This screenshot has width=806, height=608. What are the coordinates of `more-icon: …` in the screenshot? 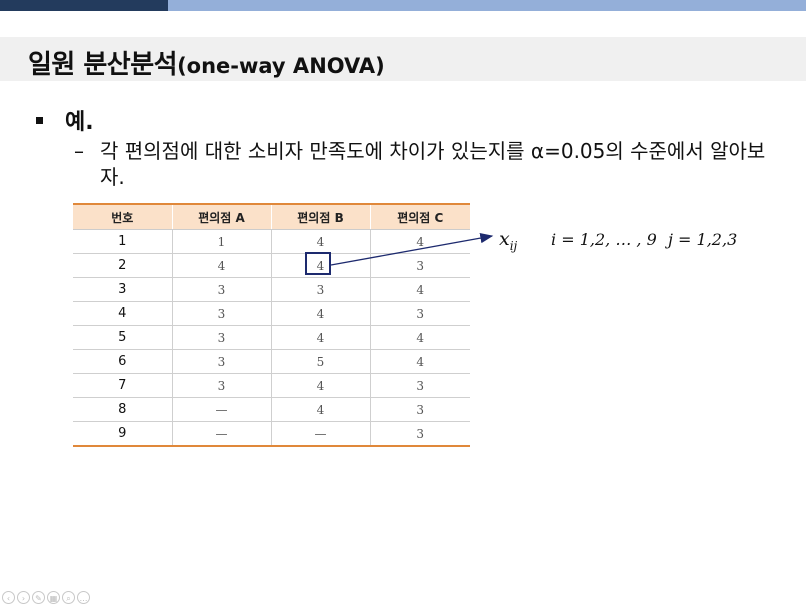 It's located at (83, 597).